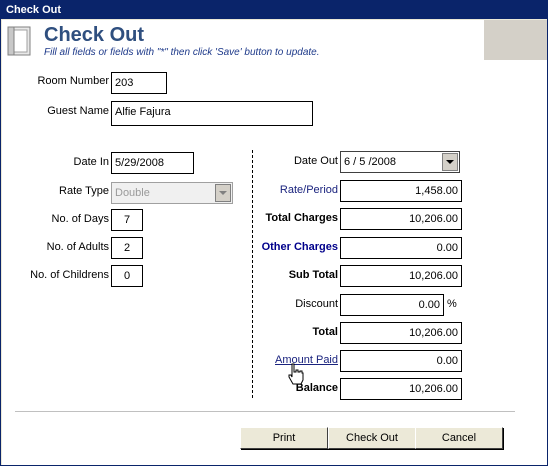  Describe the element at coordinates (452, 304) in the screenshot. I see `discount-unit: %` at that location.